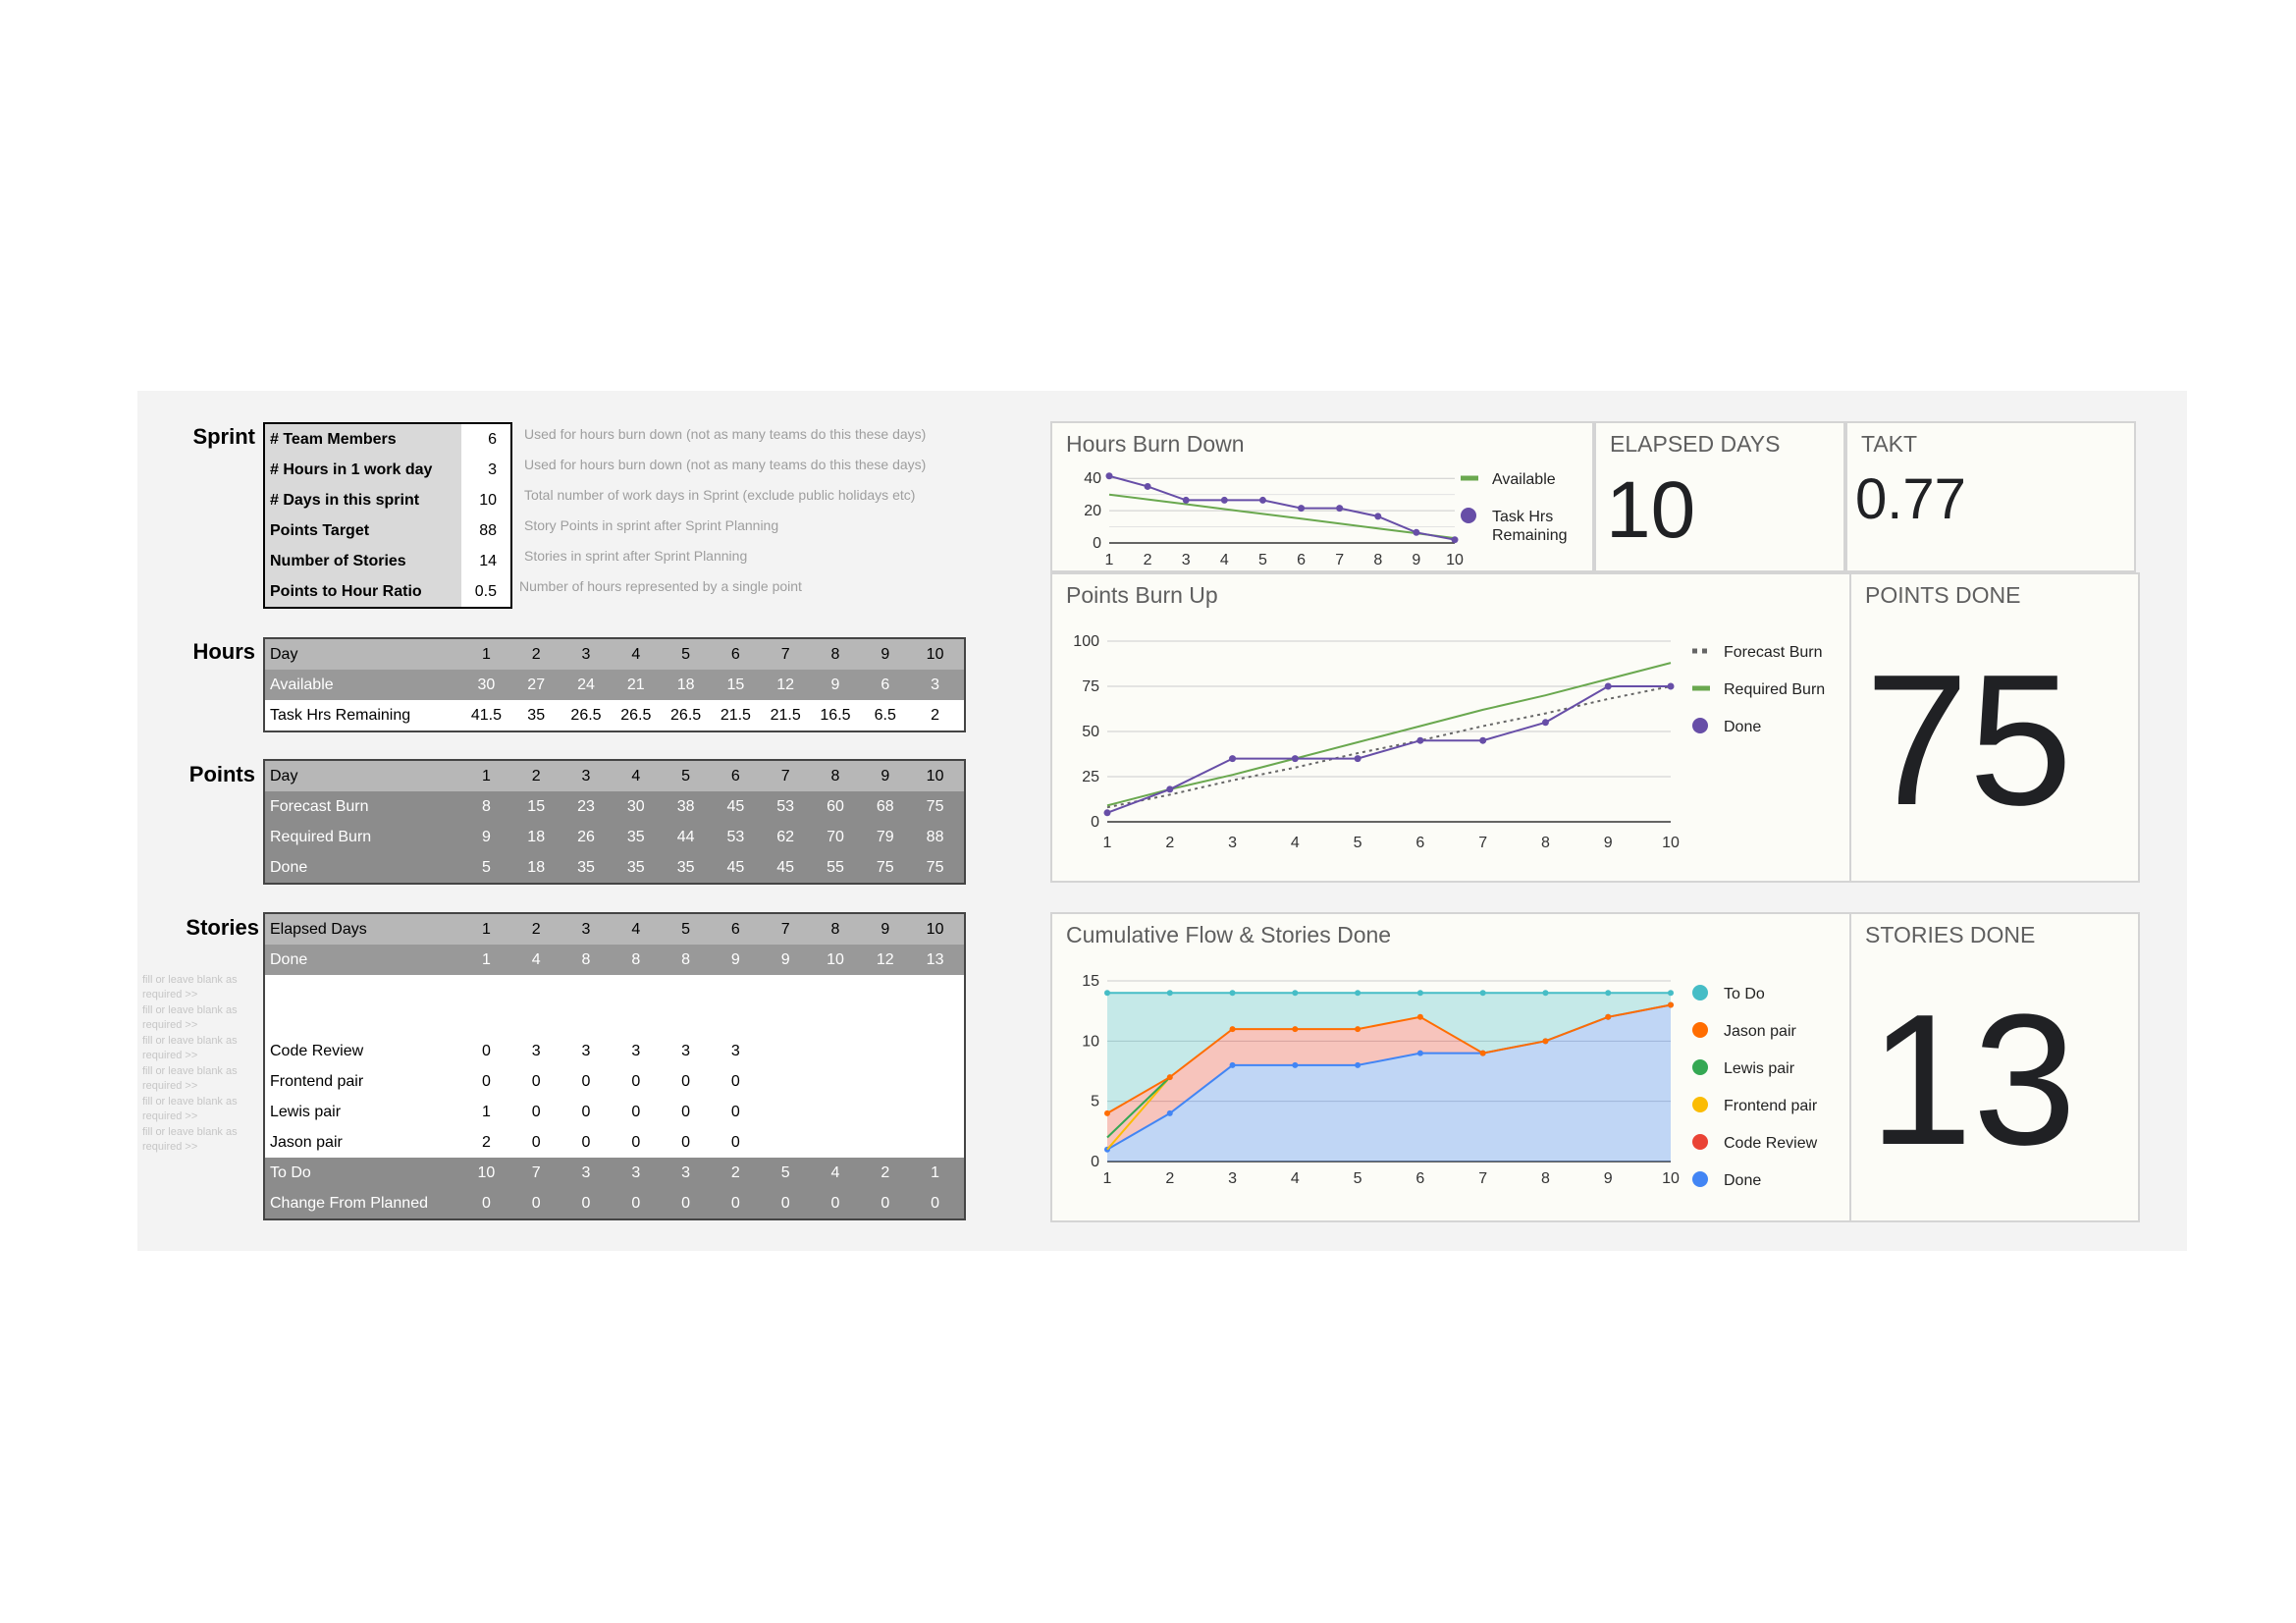 The image size is (2296, 1623). Describe the element at coordinates (587, 837) in the screenshot. I see `cell: 26` at that location.